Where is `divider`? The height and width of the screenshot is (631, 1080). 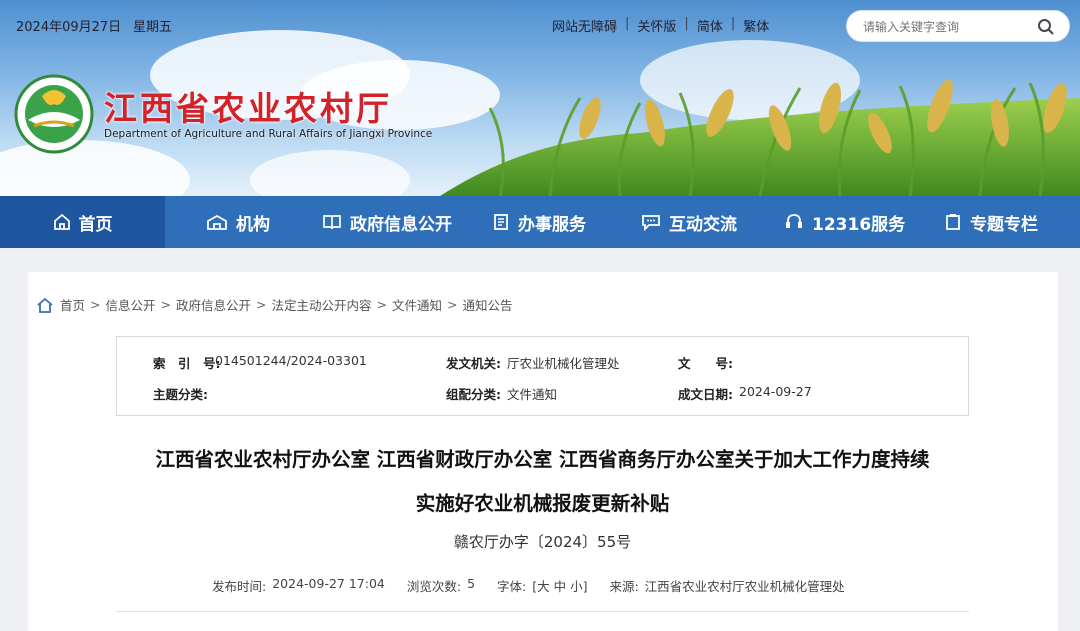
divider is located at coordinates (542, 611).